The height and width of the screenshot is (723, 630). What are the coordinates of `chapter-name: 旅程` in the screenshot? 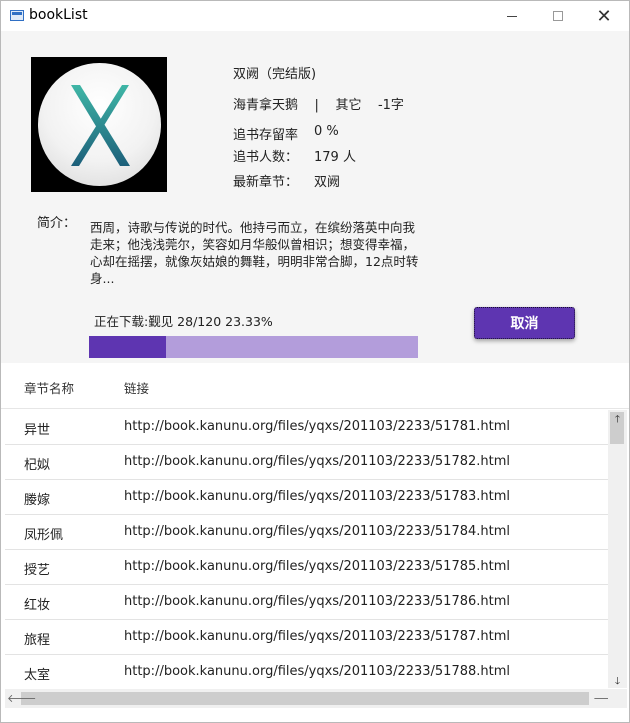 It's located at (37, 640).